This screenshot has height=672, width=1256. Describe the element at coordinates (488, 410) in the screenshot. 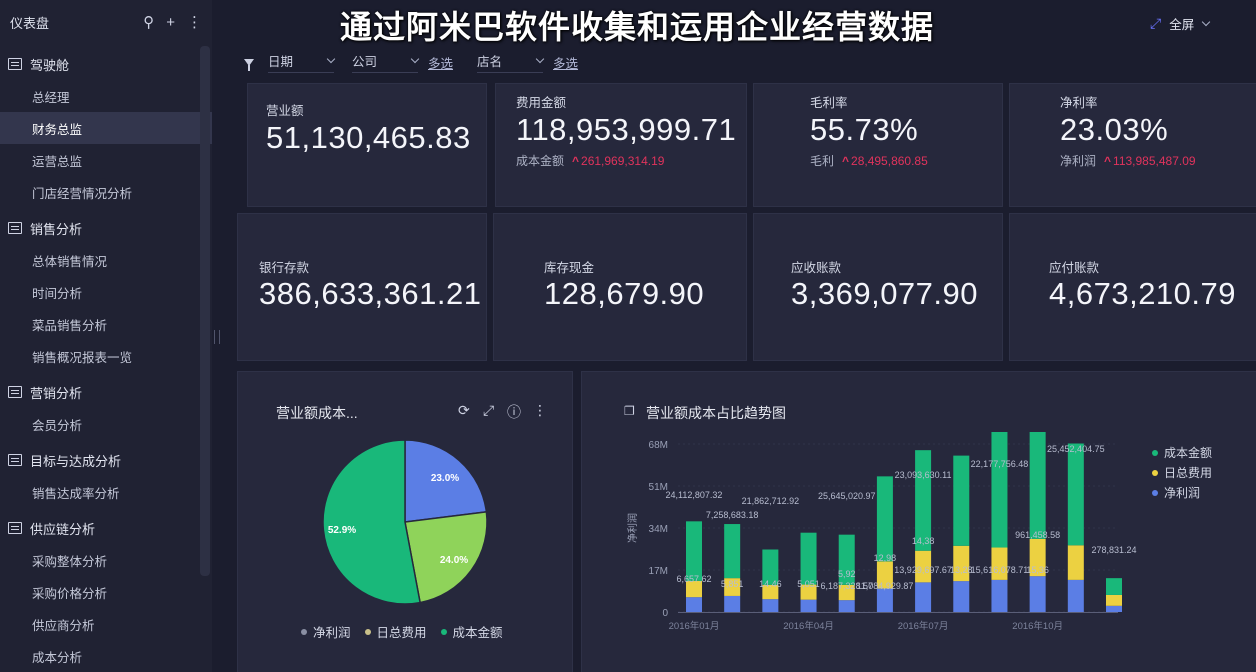

I see `expand-icon: ⤢` at that location.